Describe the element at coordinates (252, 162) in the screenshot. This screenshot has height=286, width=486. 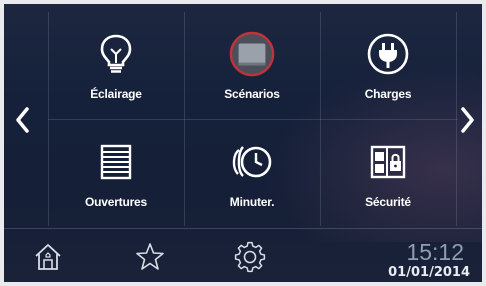
I see `timer-clock-icon` at that location.